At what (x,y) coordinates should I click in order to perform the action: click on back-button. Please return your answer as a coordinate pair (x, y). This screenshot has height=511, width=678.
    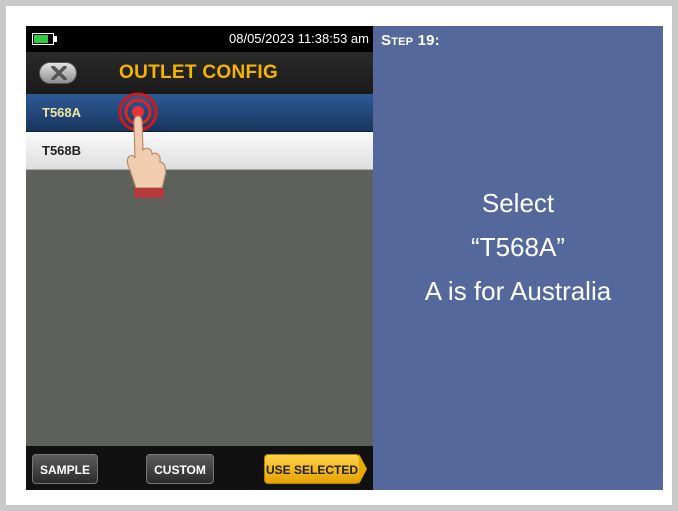
    Looking at the image, I should click on (58, 73).